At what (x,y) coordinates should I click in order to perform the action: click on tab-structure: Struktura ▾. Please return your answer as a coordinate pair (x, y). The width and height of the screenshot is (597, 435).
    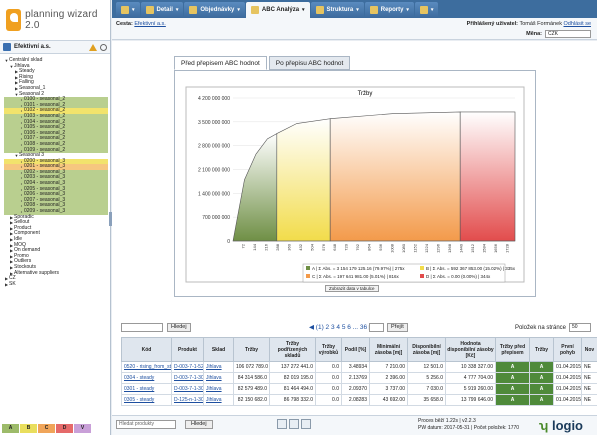
    Looking at the image, I should click on (337, 10).